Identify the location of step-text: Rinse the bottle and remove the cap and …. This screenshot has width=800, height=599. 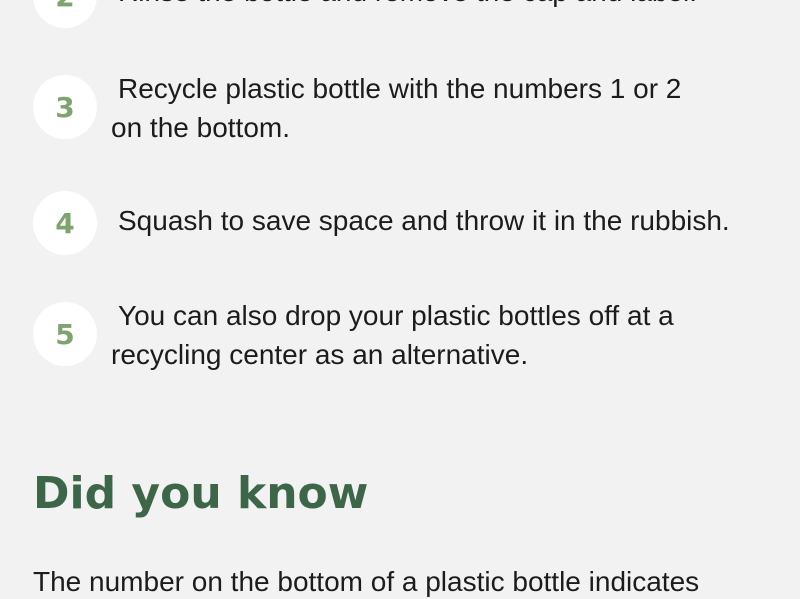
(451, 5).